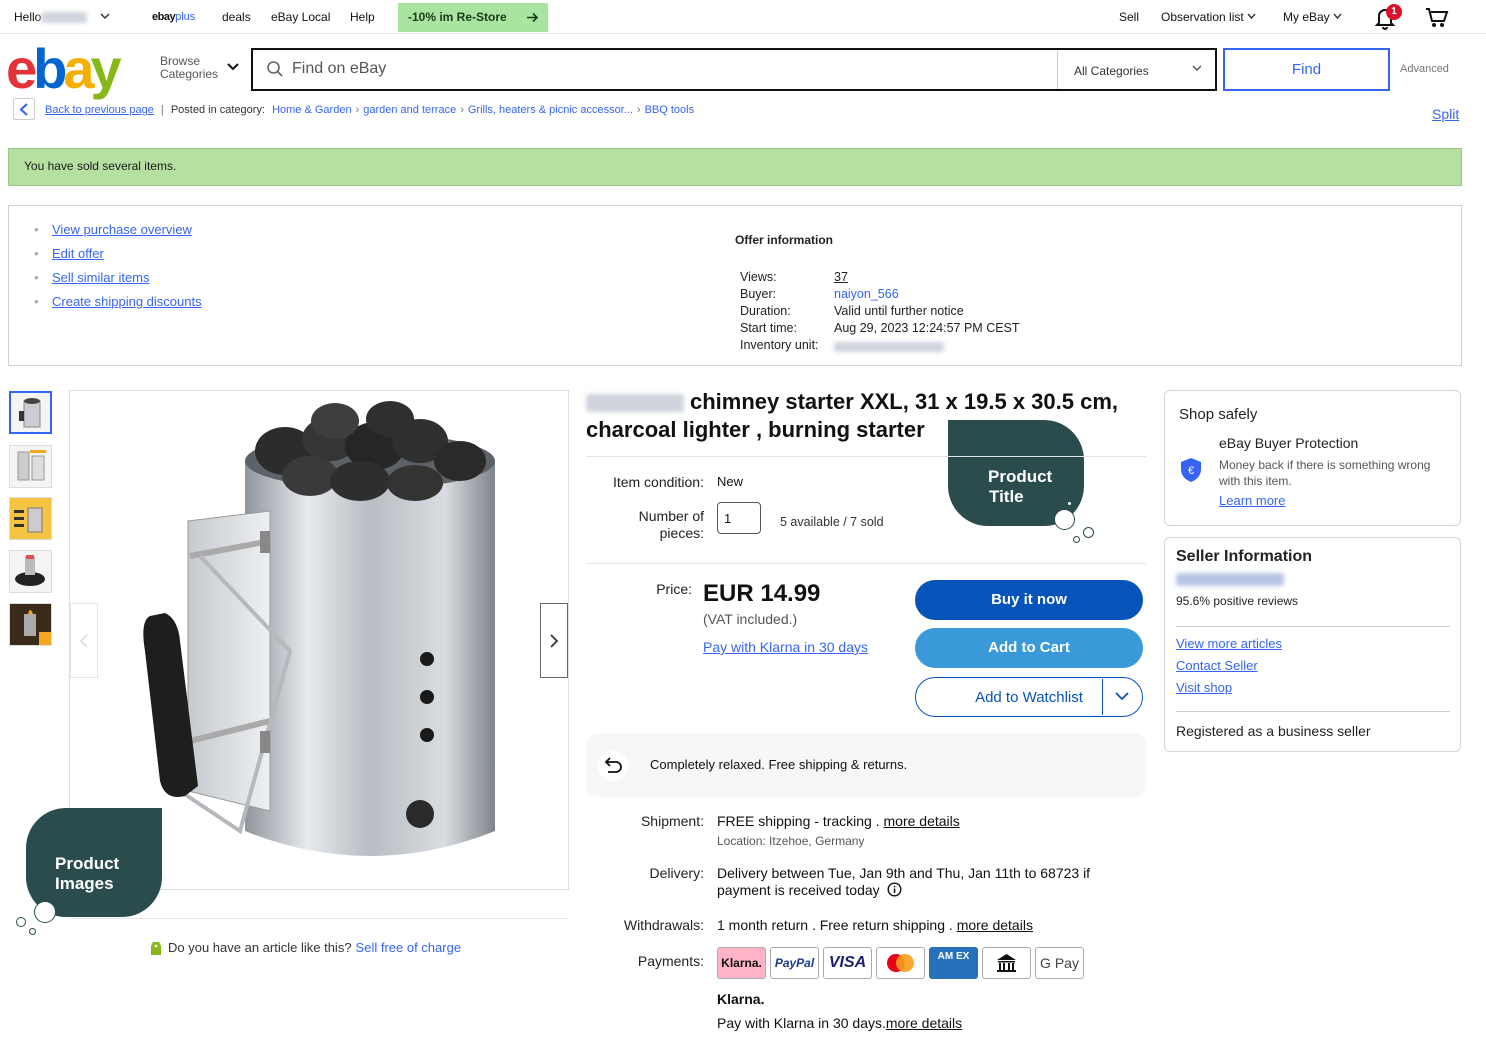 The height and width of the screenshot is (1053, 1486). What do you see at coordinates (1437, 18) in the screenshot?
I see `cart-icon` at bounding box center [1437, 18].